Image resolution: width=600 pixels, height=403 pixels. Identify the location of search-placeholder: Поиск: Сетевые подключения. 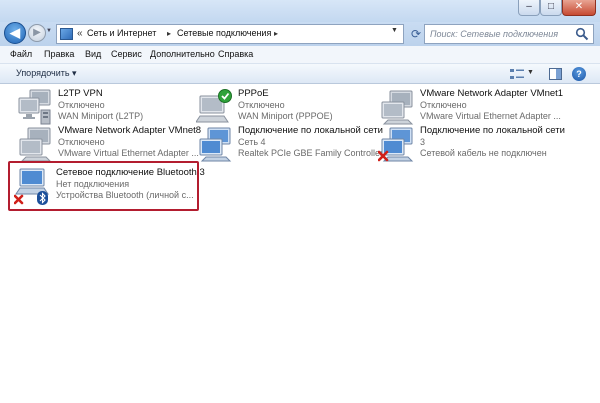
(494, 34).